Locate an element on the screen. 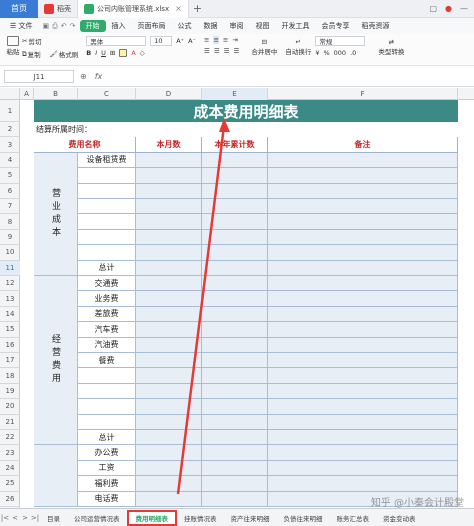 The width and height of the screenshot is (474, 526). justify-icon: ☰ is located at coordinates (236, 51).